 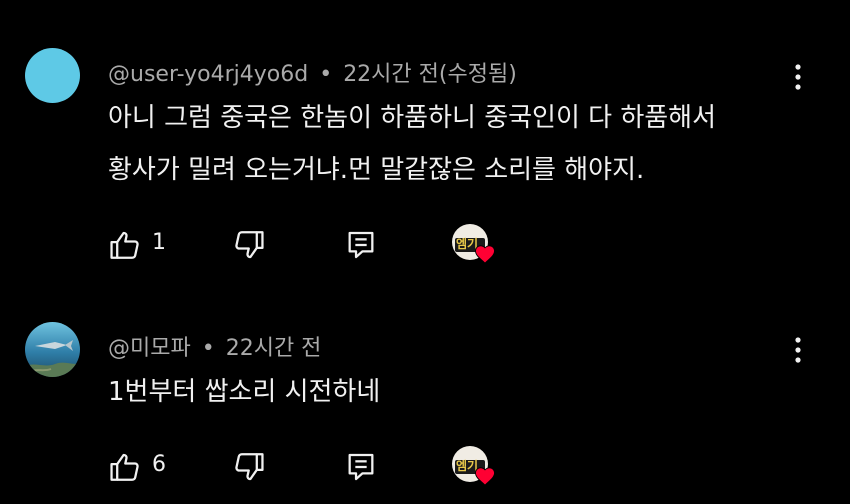 I want to click on comment-line: 황사가 밀려 오는거냐.먼 말같잖은 소리를 해야지., so click(x=376, y=170).